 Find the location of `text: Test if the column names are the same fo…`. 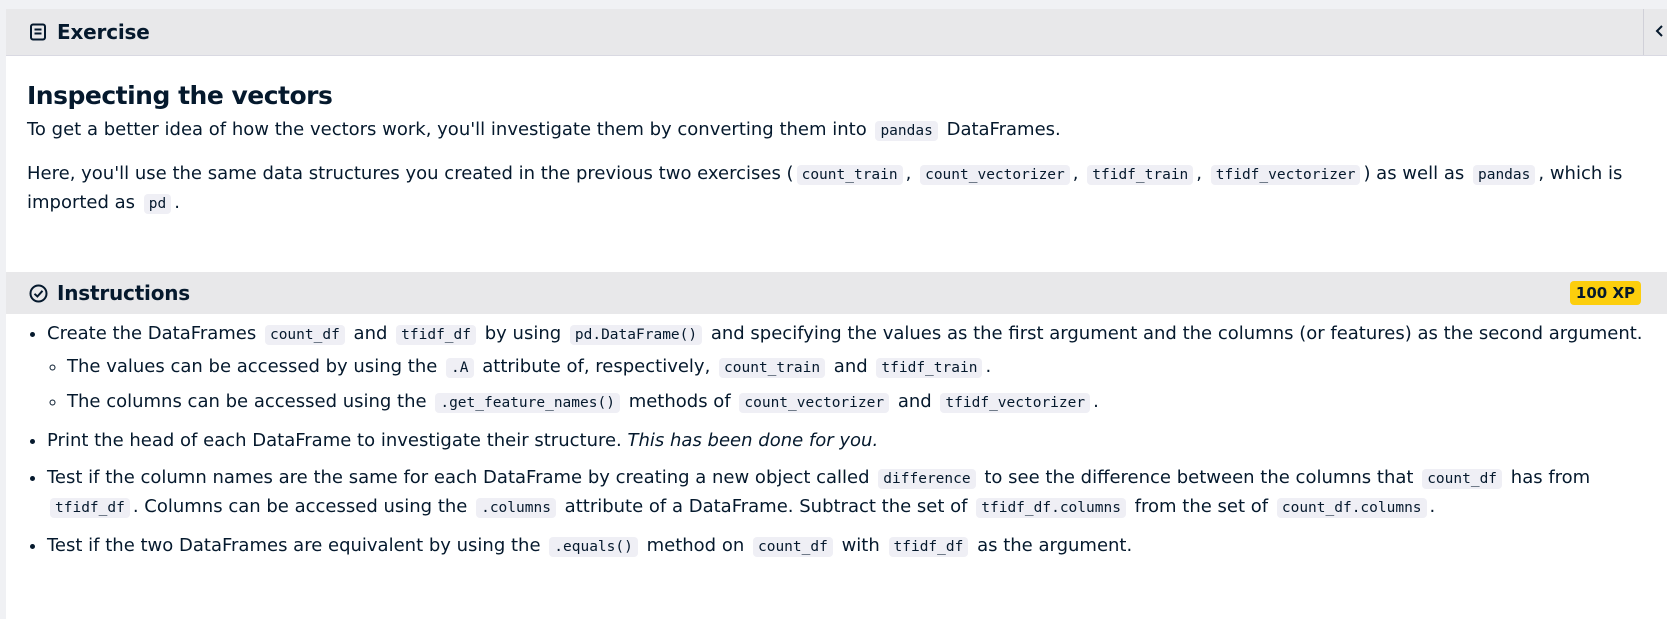

text: Test if the column names are the same fo… is located at coordinates (458, 477).